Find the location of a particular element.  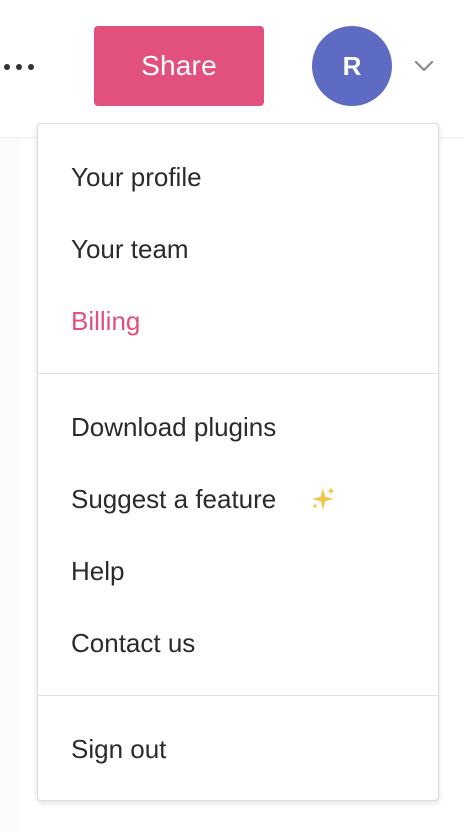

more-options-button is located at coordinates (22, 67).